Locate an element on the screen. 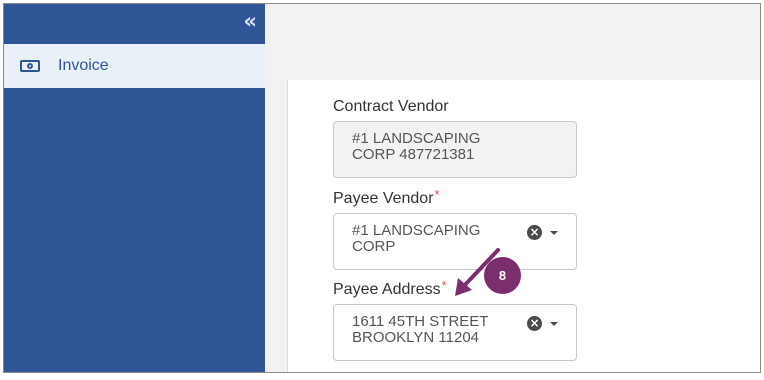  top-bar is located at coordinates (512, 42).